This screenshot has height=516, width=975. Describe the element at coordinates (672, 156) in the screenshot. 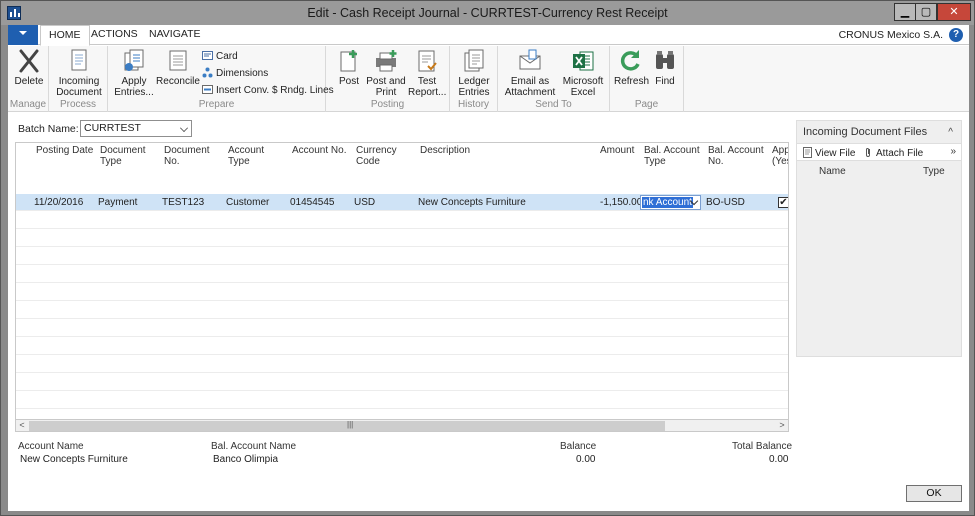

I see `col-bal-account-type: Bal. Account Type` at that location.